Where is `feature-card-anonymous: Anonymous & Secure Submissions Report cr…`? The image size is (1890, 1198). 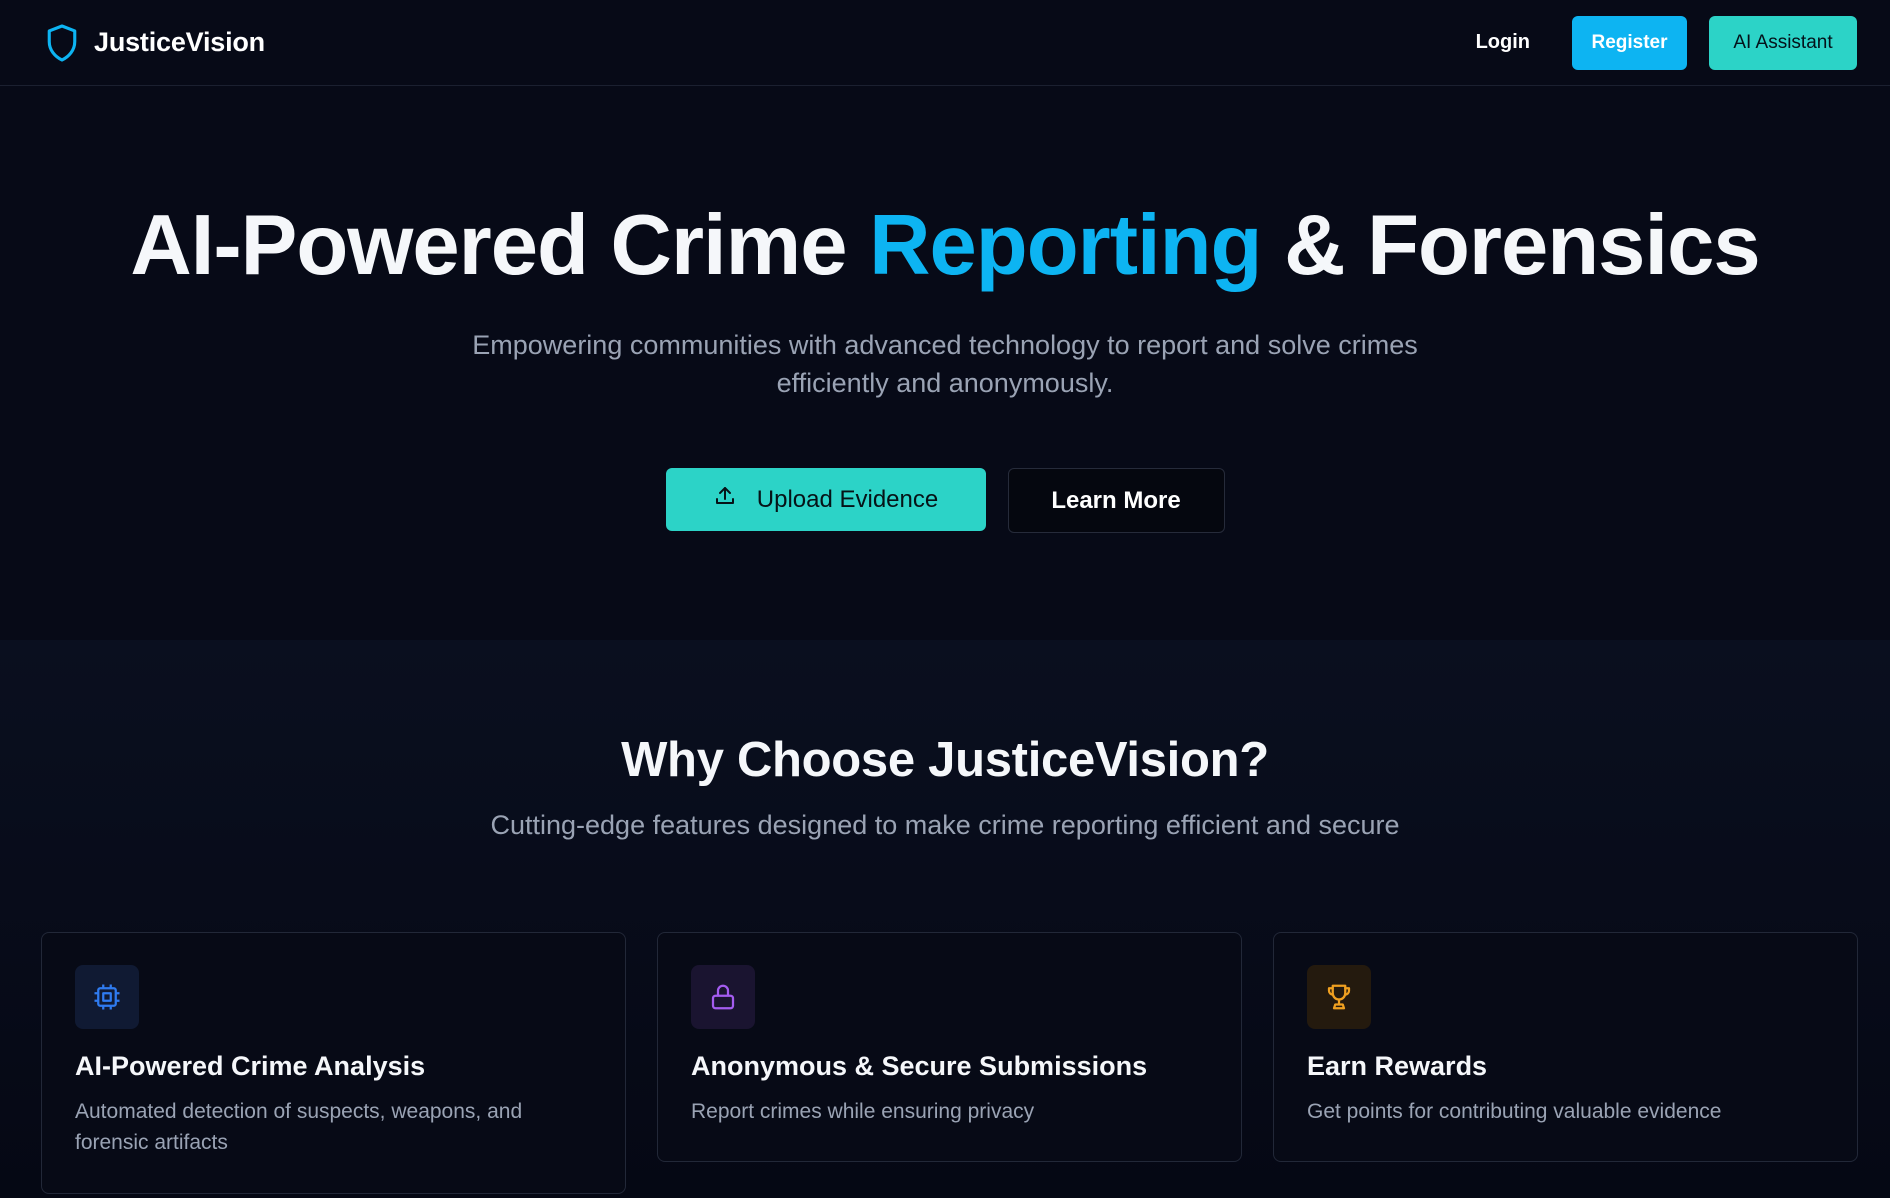
feature-card-anonymous: Anonymous & Secure Submissions Report cr… is located at coordinates (949, 1047).